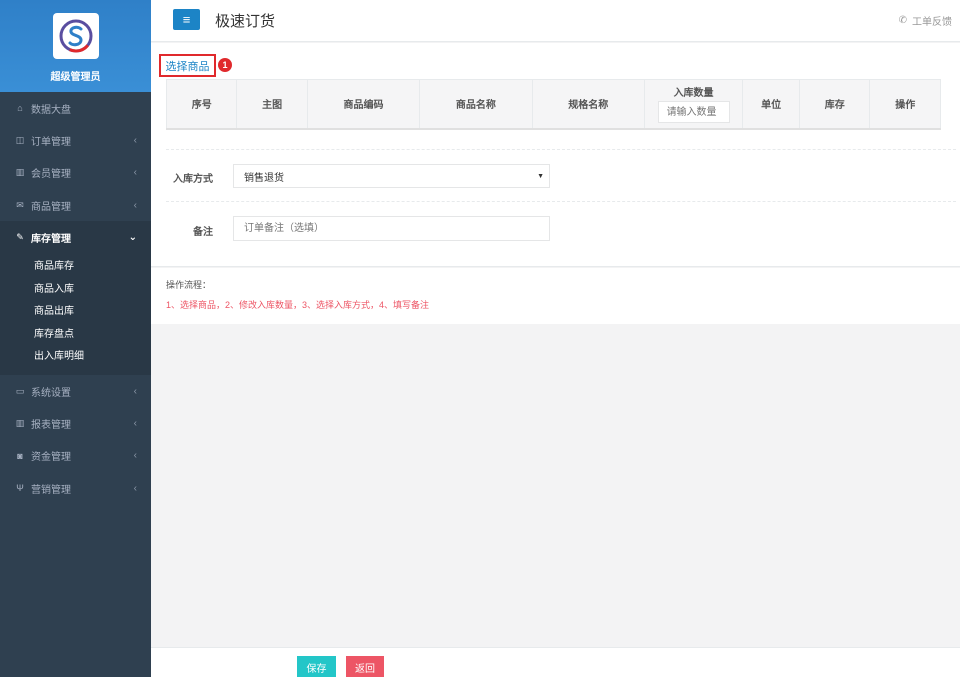 This screenshot has width=960, height=677. I want to click on sidebar-item: ⌂ 数据大盘, so click(75, 108).